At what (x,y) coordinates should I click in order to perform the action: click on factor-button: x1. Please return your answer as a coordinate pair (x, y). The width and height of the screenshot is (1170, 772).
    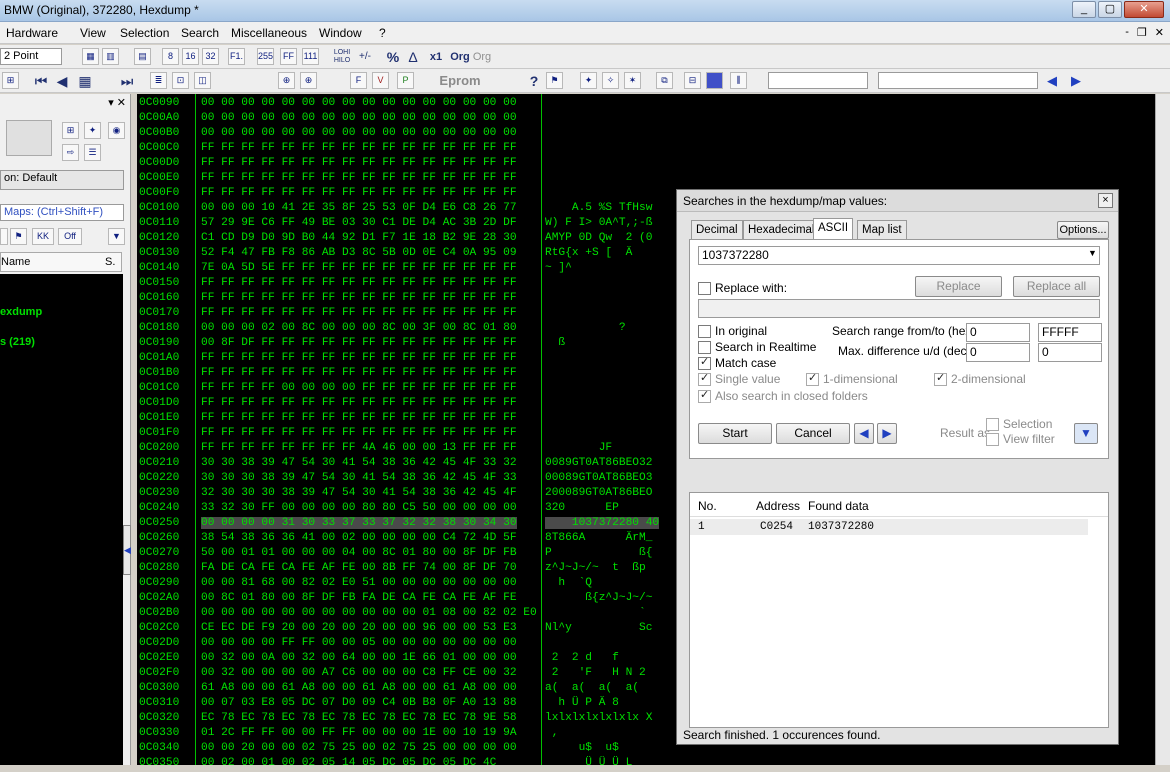
    Looking at the image, I should click on (436, 57).